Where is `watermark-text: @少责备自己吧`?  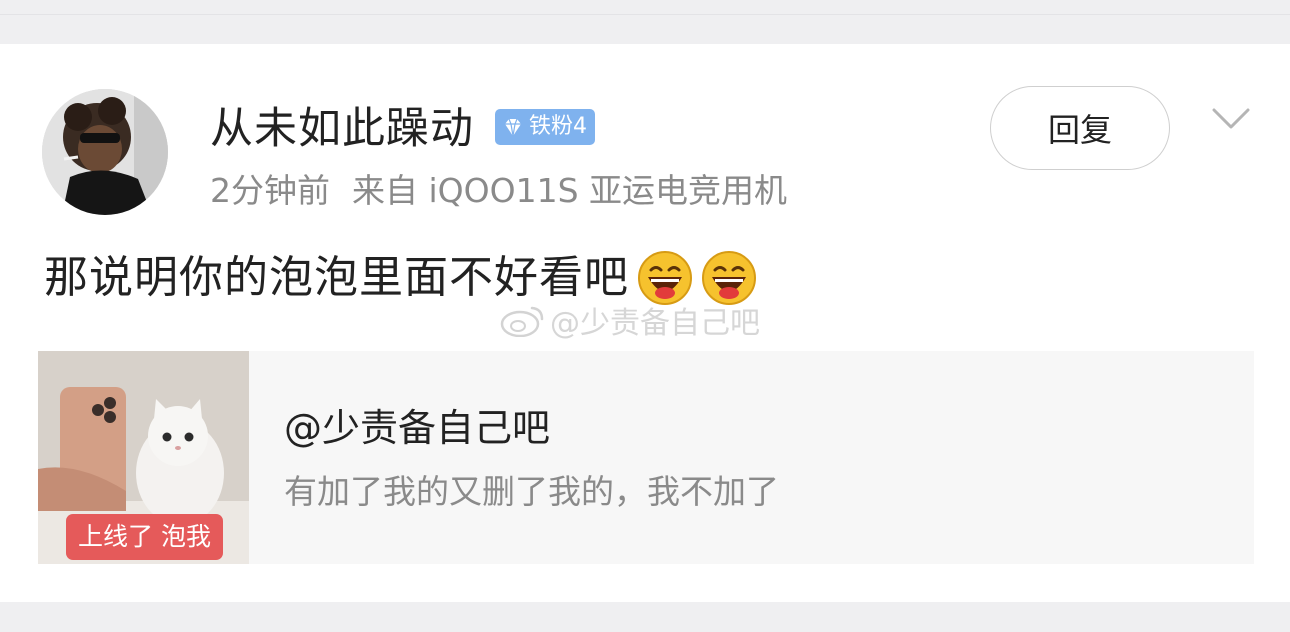
watermark-text: @少责备自己吧 is located at coordinates (655, 323).